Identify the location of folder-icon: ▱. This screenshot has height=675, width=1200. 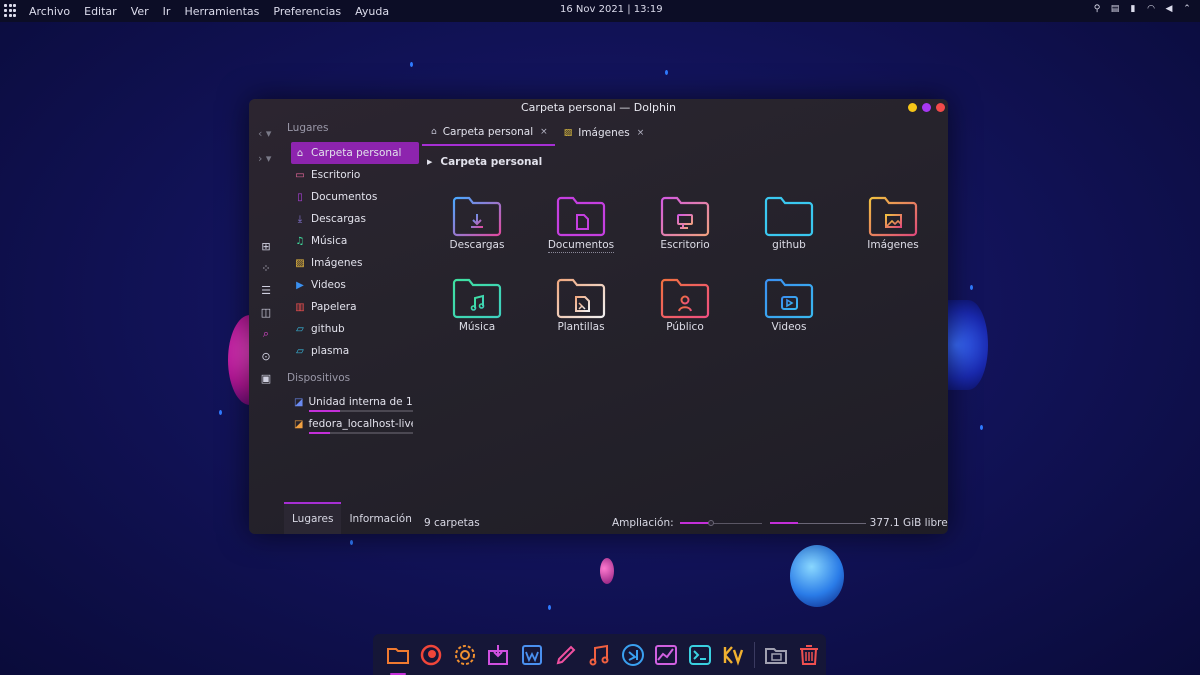
(300, 329).